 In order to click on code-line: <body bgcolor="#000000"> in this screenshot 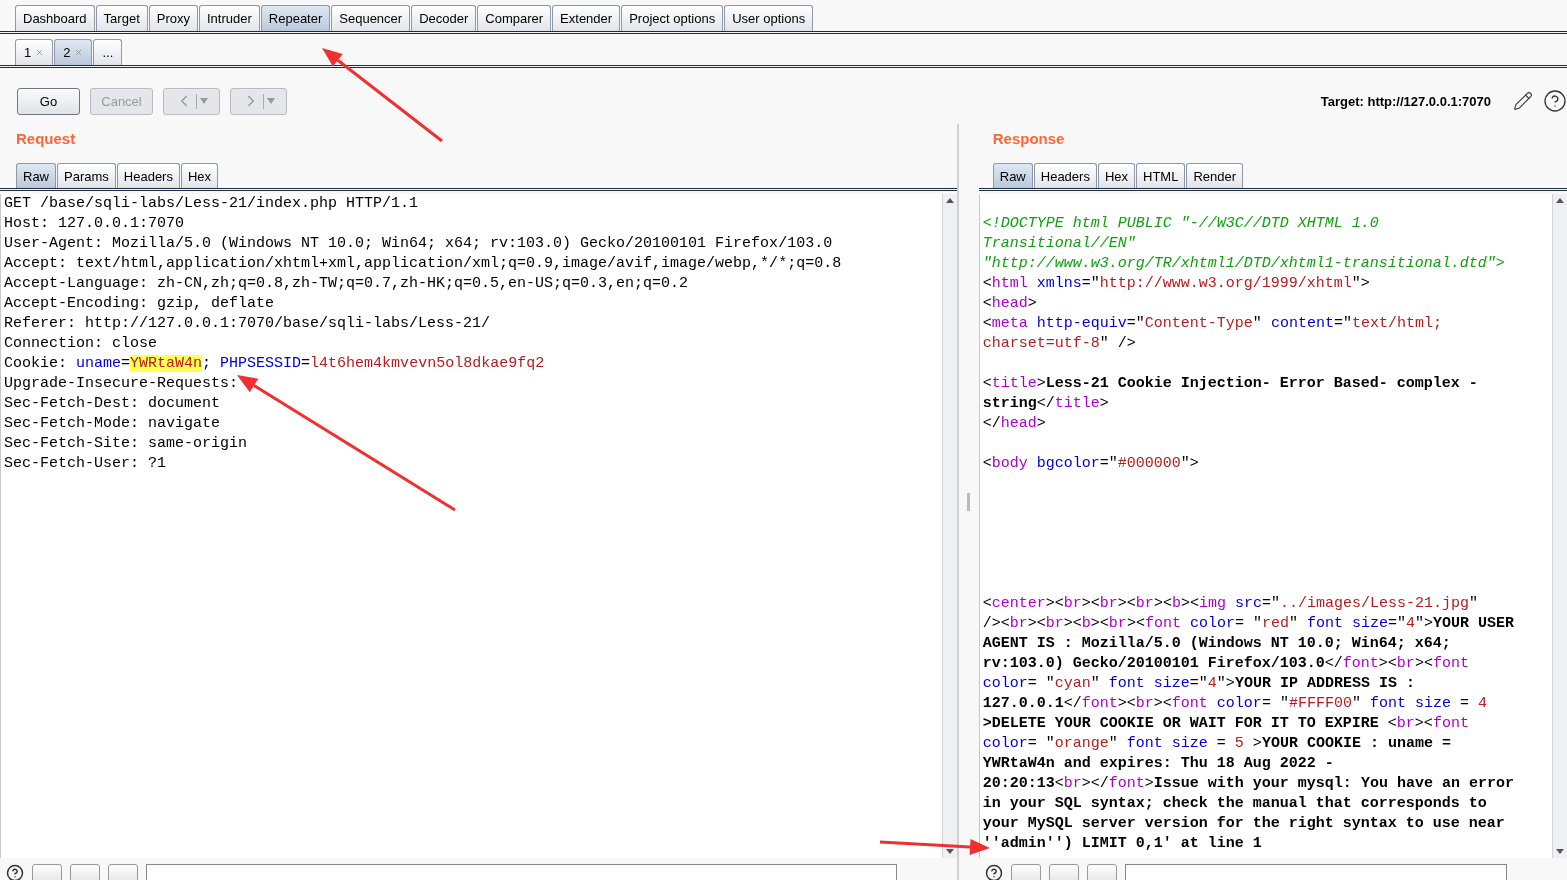, I will do `click(1091, 464)`.